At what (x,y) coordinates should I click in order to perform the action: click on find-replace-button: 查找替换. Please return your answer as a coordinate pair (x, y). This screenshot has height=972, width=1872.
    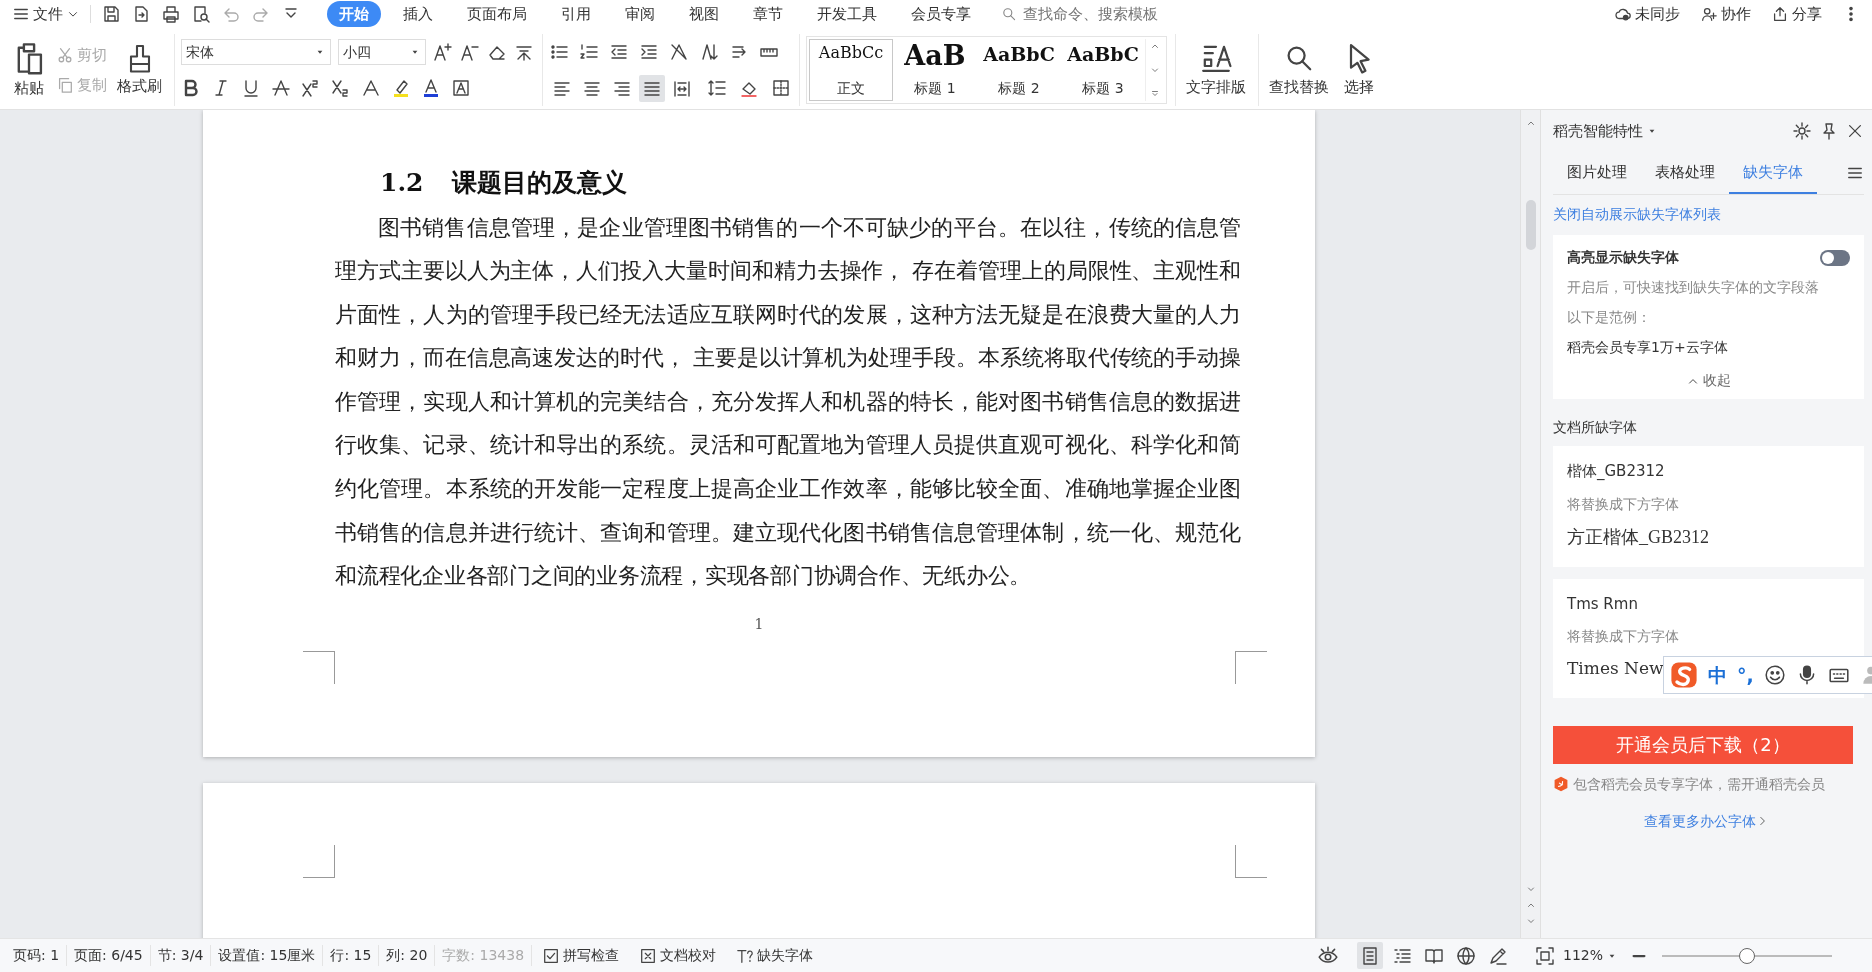
    Looking at the image, I should click on (1299, 70).